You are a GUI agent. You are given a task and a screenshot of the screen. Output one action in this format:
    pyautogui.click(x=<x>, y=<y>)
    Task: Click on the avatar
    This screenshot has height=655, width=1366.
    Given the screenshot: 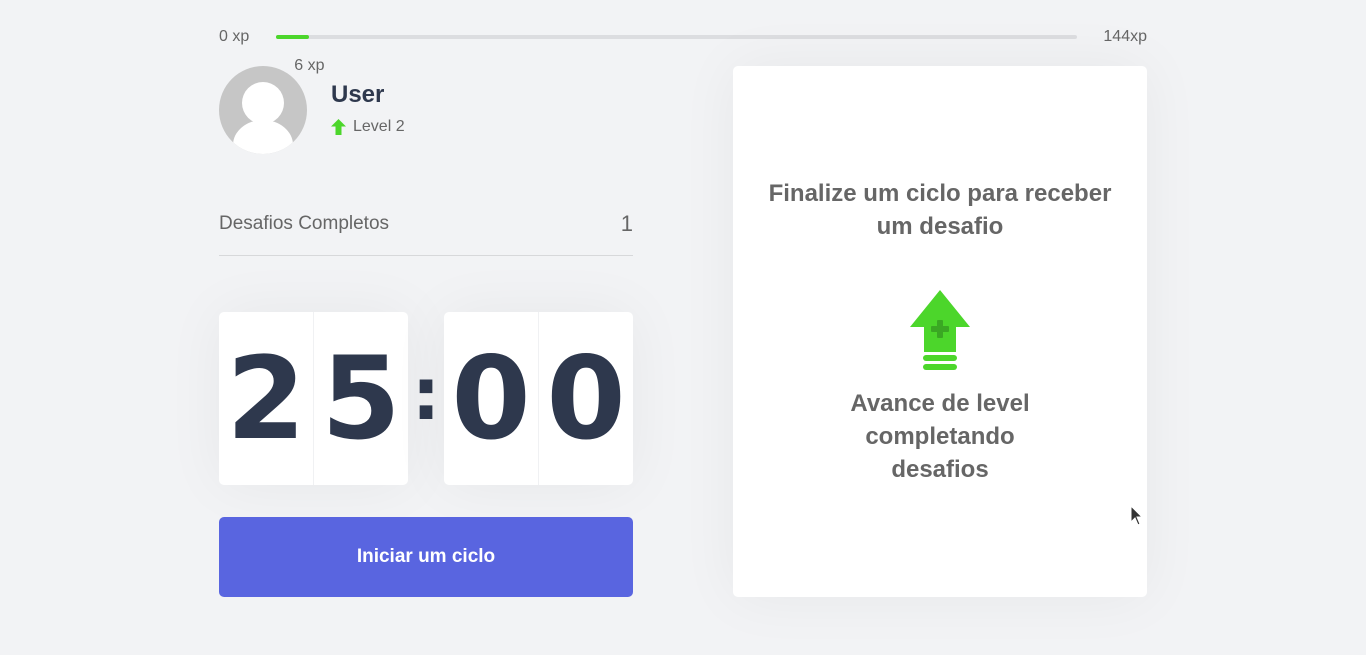 What is the action you would take?
    pyautogui.click(x=263, y=110)
    